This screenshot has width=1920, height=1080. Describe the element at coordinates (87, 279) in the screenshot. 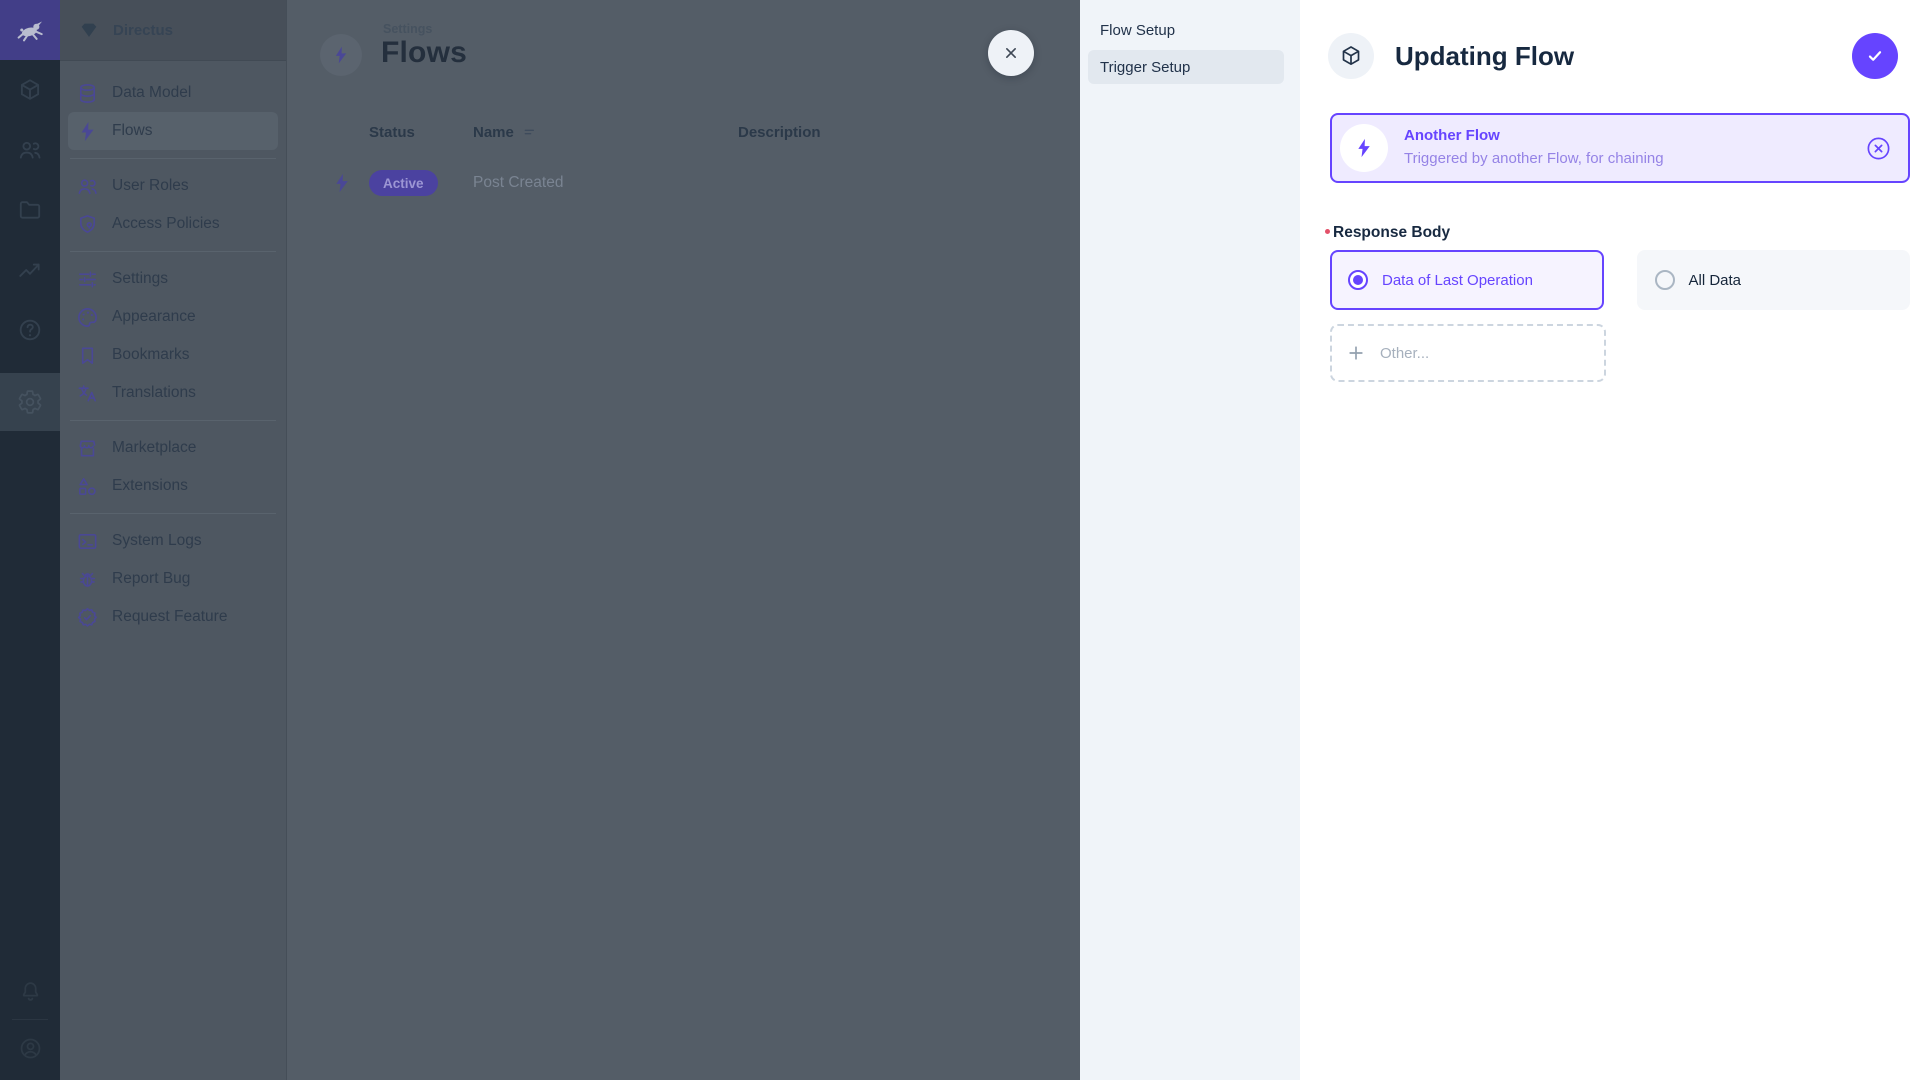

I see `tune-sliders-icon` at that location.